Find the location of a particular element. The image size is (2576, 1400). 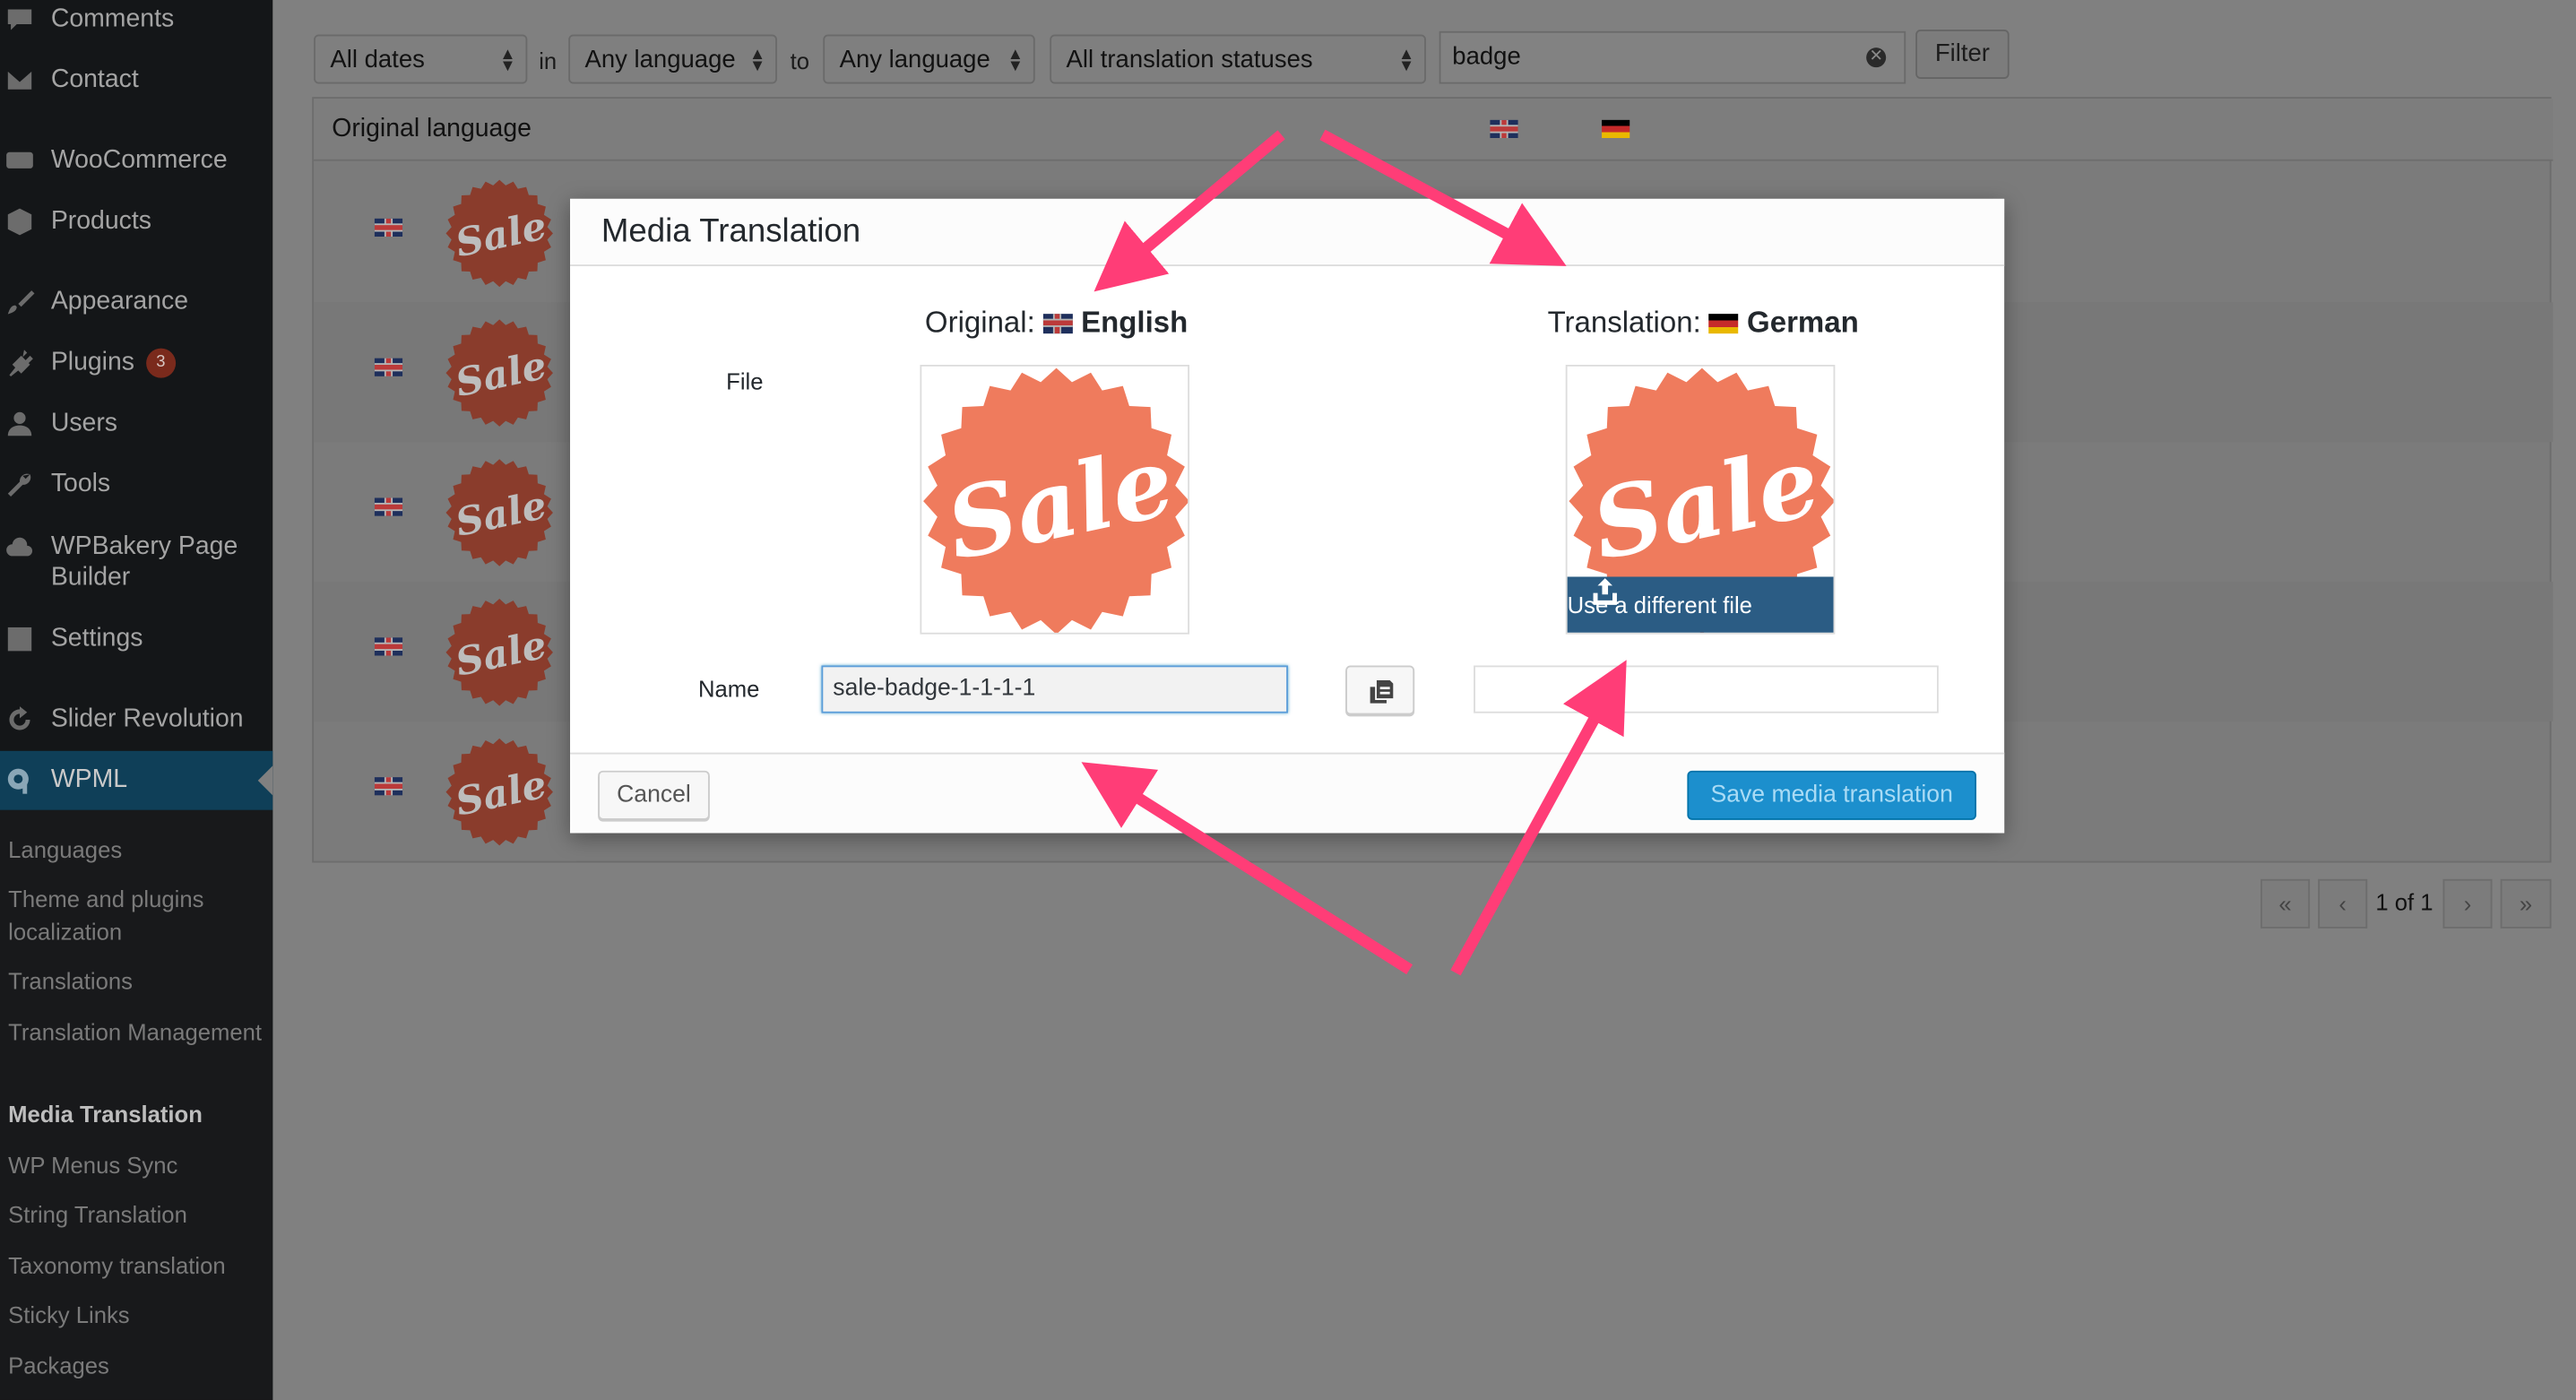

sidebar-item-tools: Tools is located at coordinates (136, 484).